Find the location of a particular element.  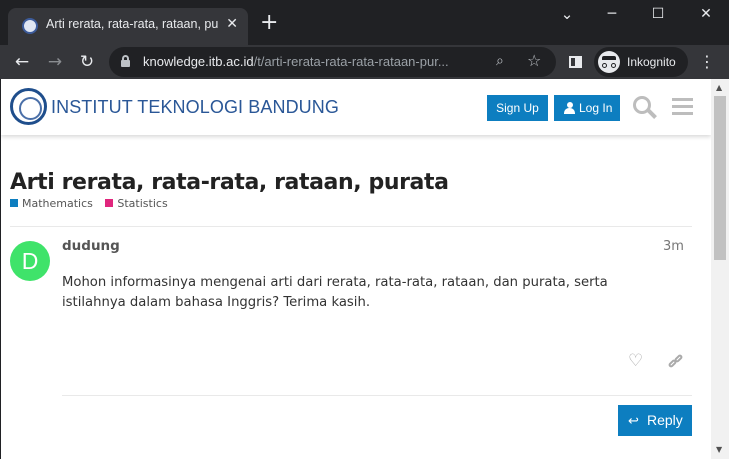

log-in-button: Log In is located at coordinates (587, 108).